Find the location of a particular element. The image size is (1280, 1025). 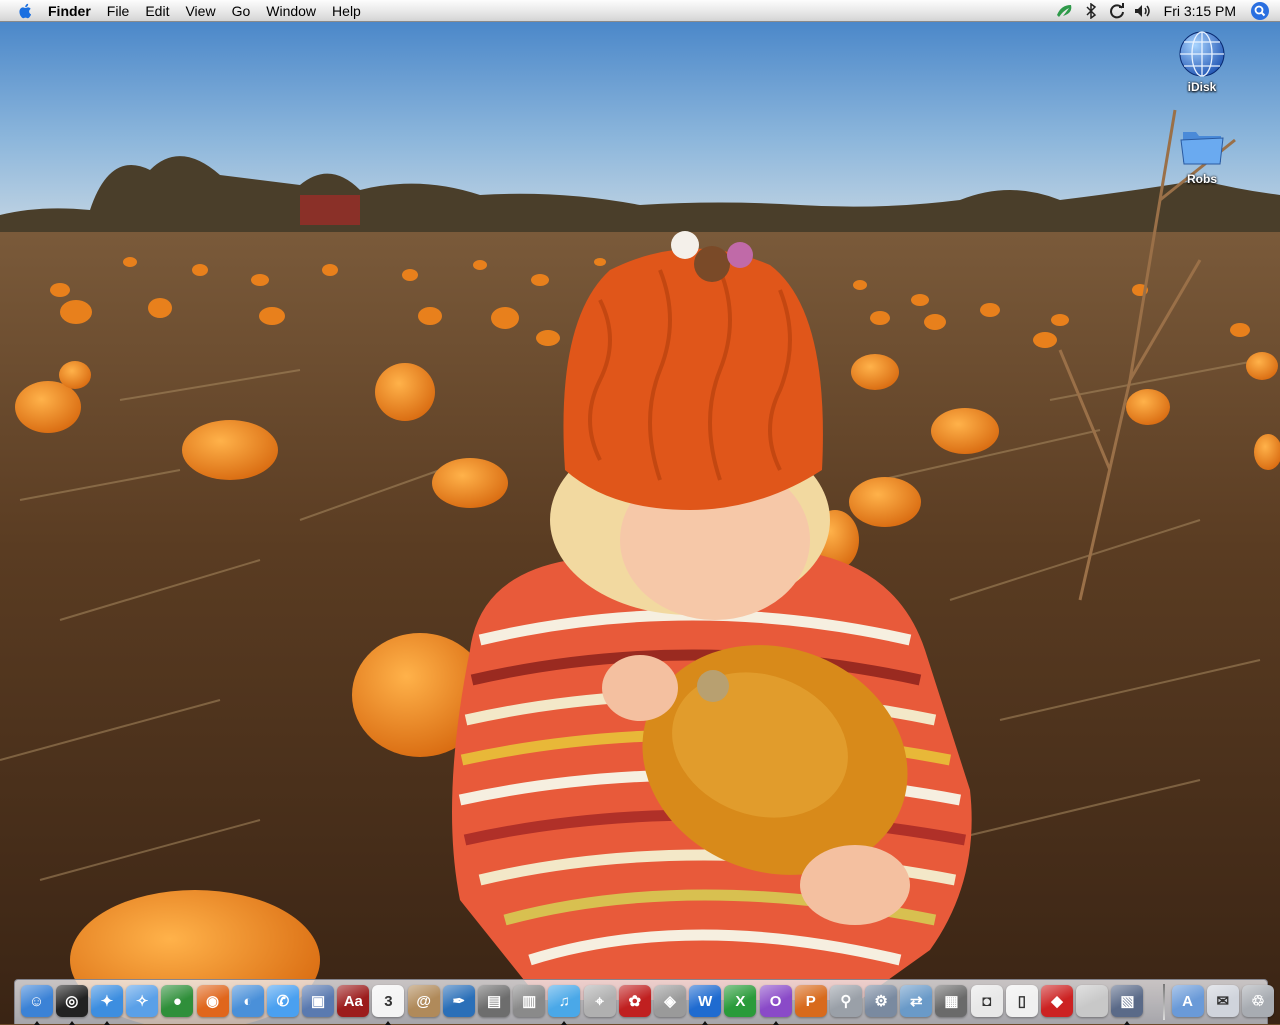

dock-item-word: W is located at coordinates (705, 1004).